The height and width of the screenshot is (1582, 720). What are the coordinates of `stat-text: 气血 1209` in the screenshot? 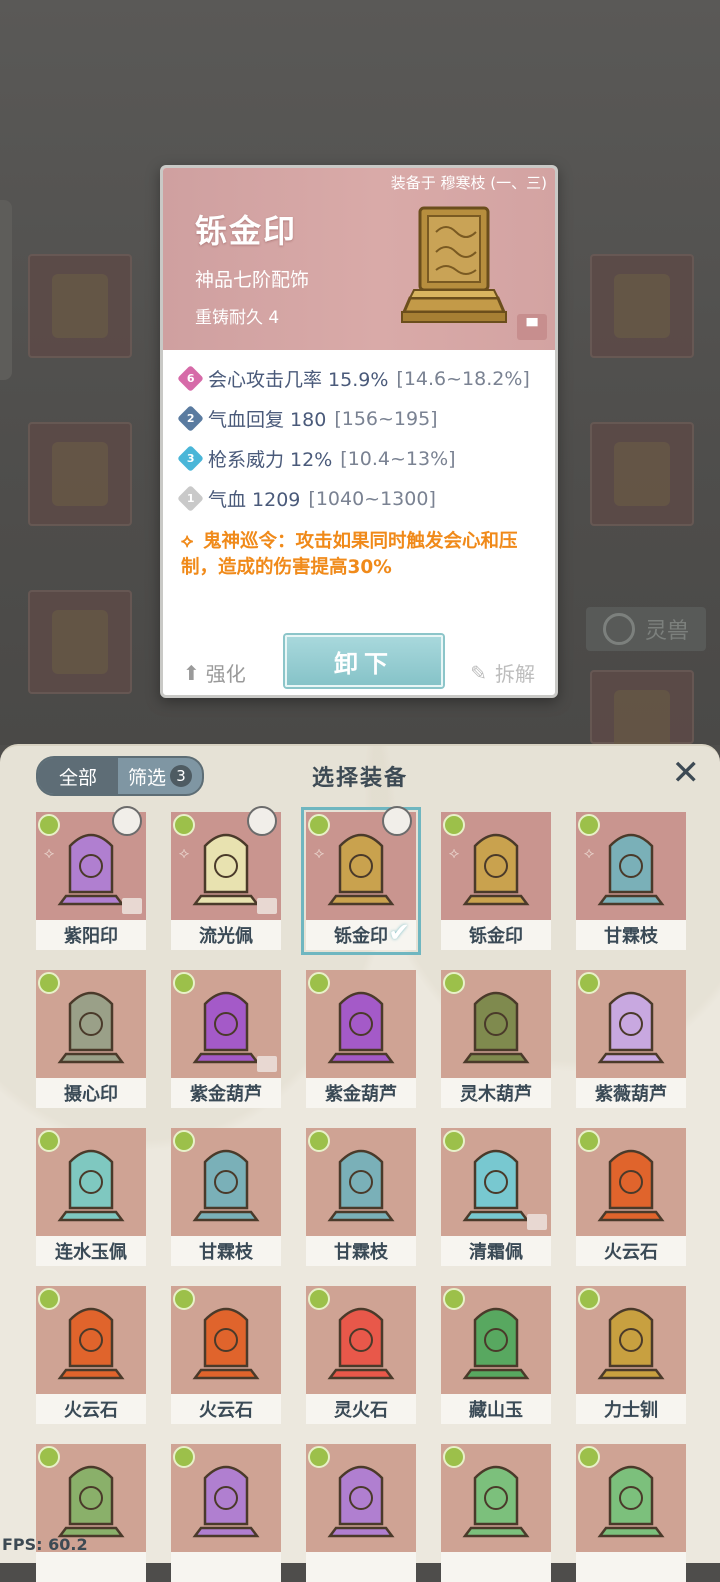 It's located at (254, 500).